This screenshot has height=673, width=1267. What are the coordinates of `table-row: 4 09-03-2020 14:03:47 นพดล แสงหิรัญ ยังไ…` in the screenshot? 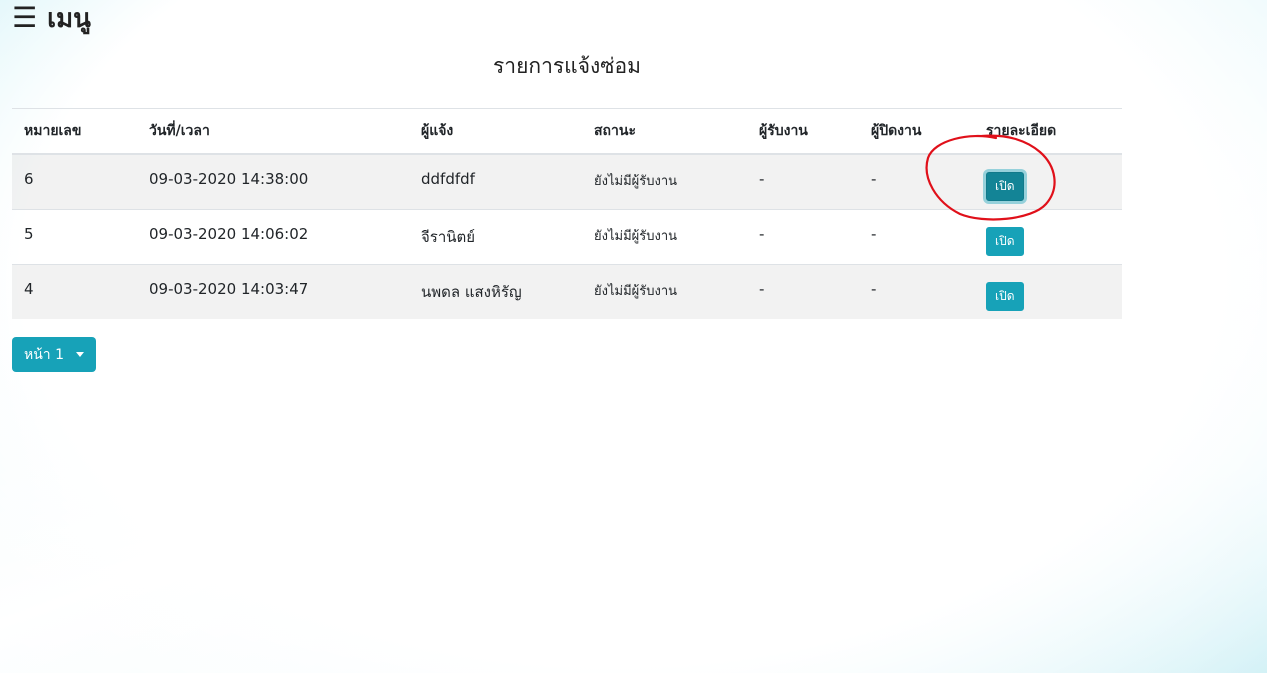 It's located at (567, 291).